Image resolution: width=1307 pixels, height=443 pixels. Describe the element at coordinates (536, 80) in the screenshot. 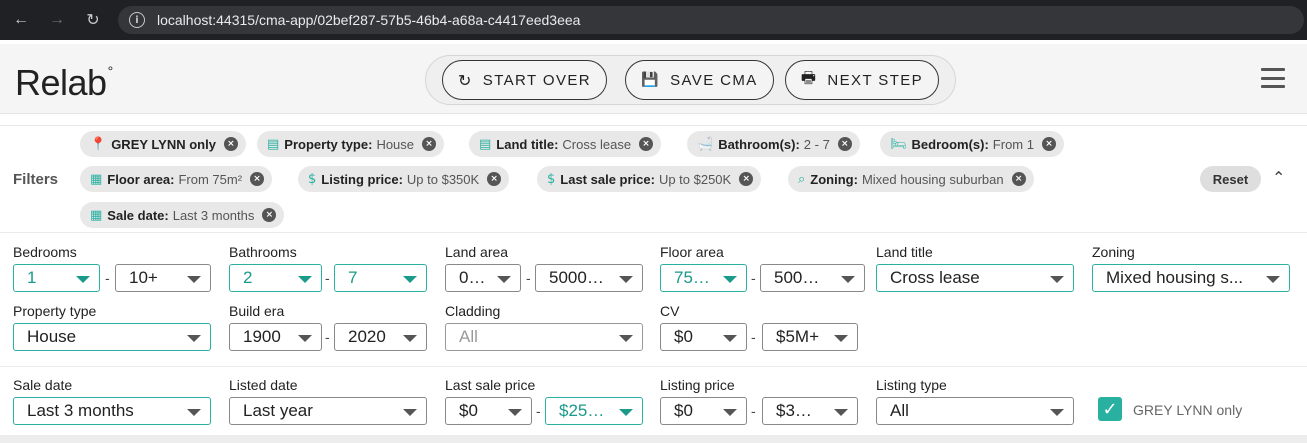

I see `start-over-label: START OVER` at that location.